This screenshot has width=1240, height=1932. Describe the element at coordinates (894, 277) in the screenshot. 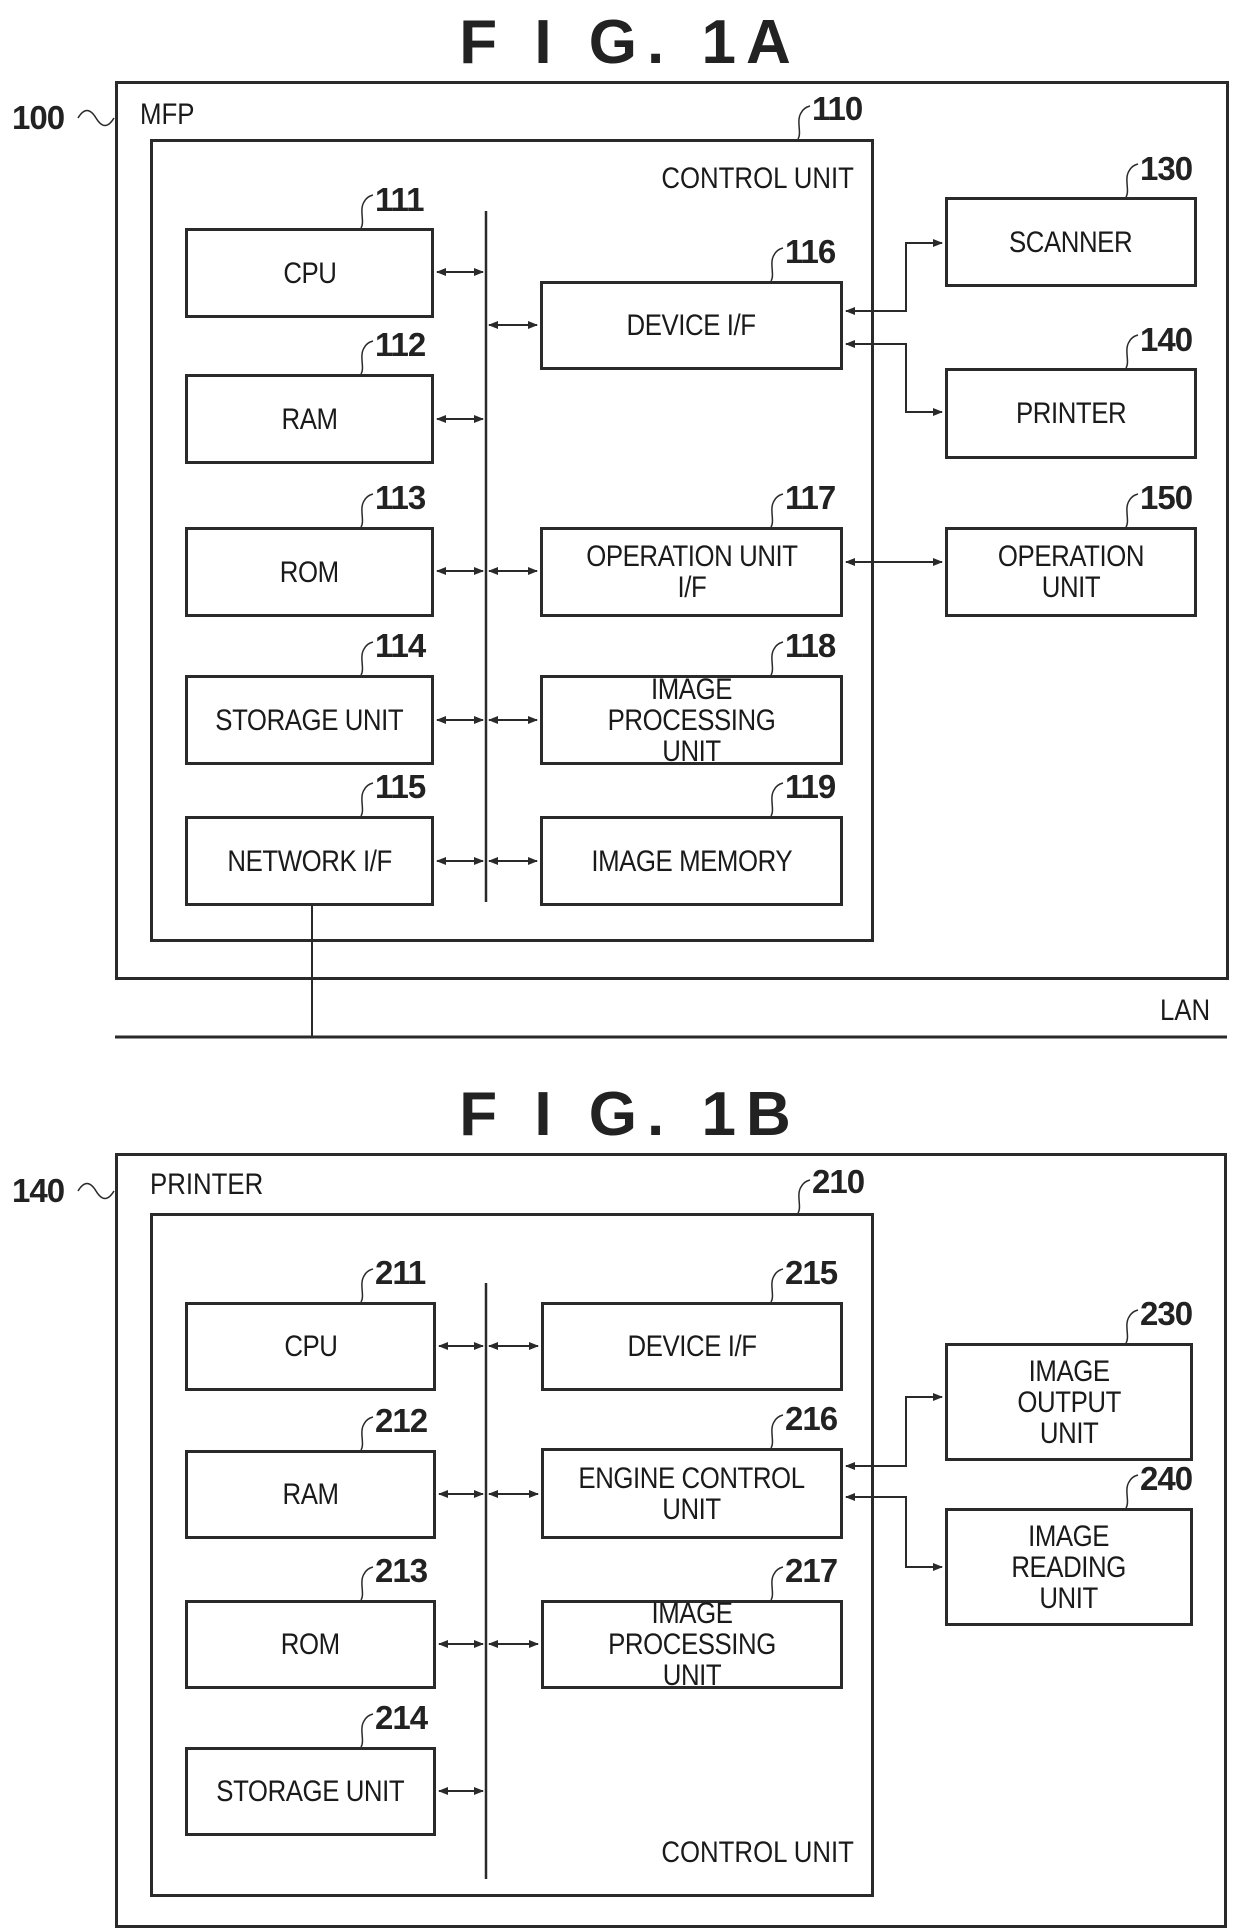

I see `arrow-device-if-scanner` at that location.